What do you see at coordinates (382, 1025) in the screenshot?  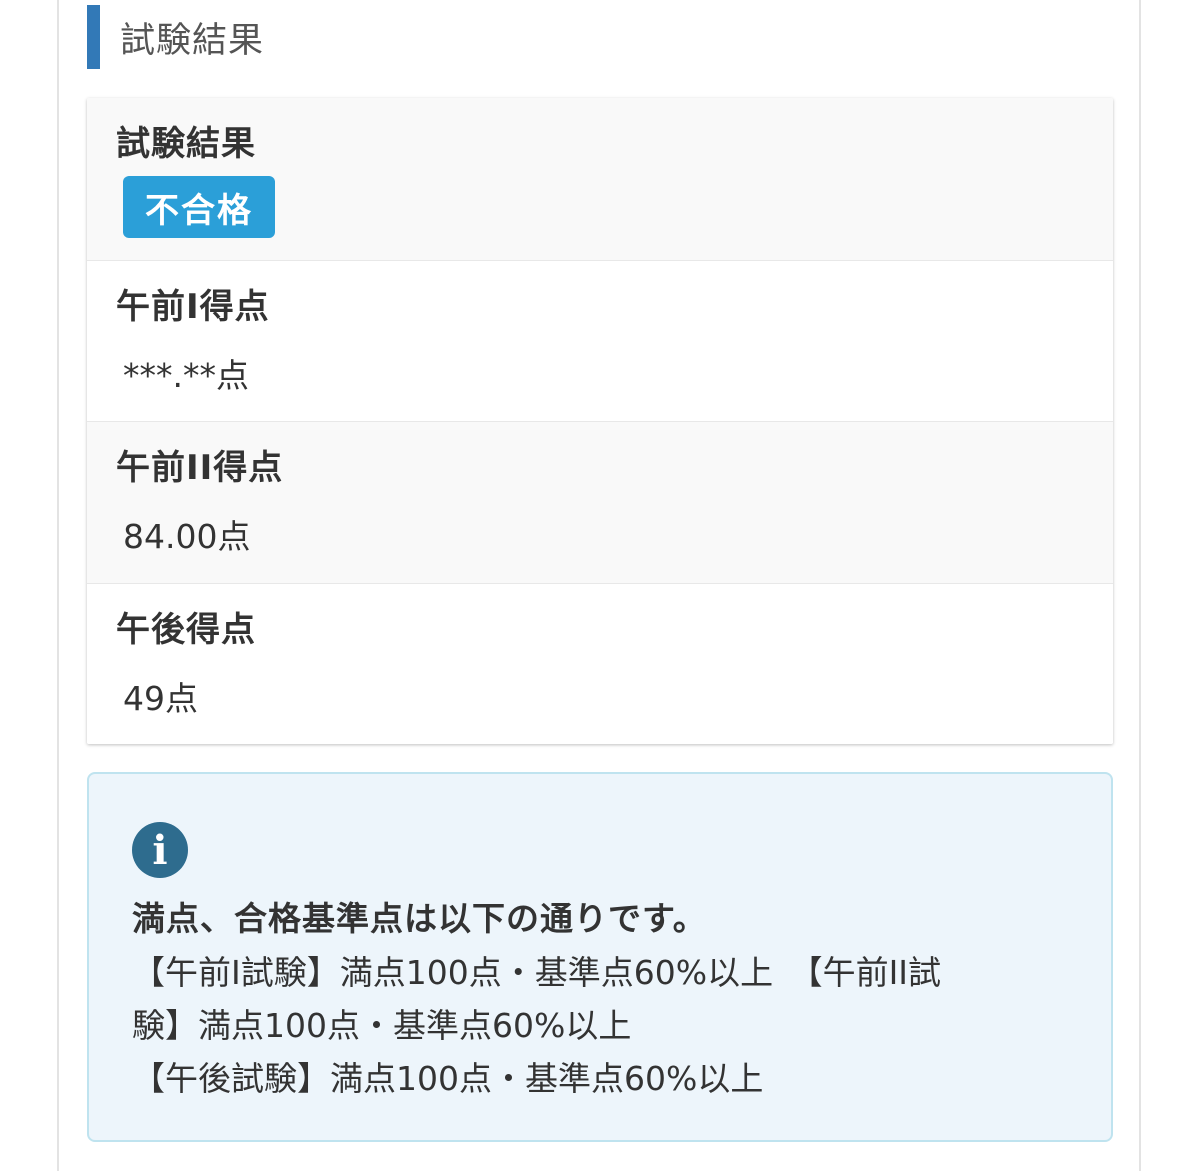 I see `info-line-2: 験】満点100点・基準点60%以上` at bounding box center [382, 1025].